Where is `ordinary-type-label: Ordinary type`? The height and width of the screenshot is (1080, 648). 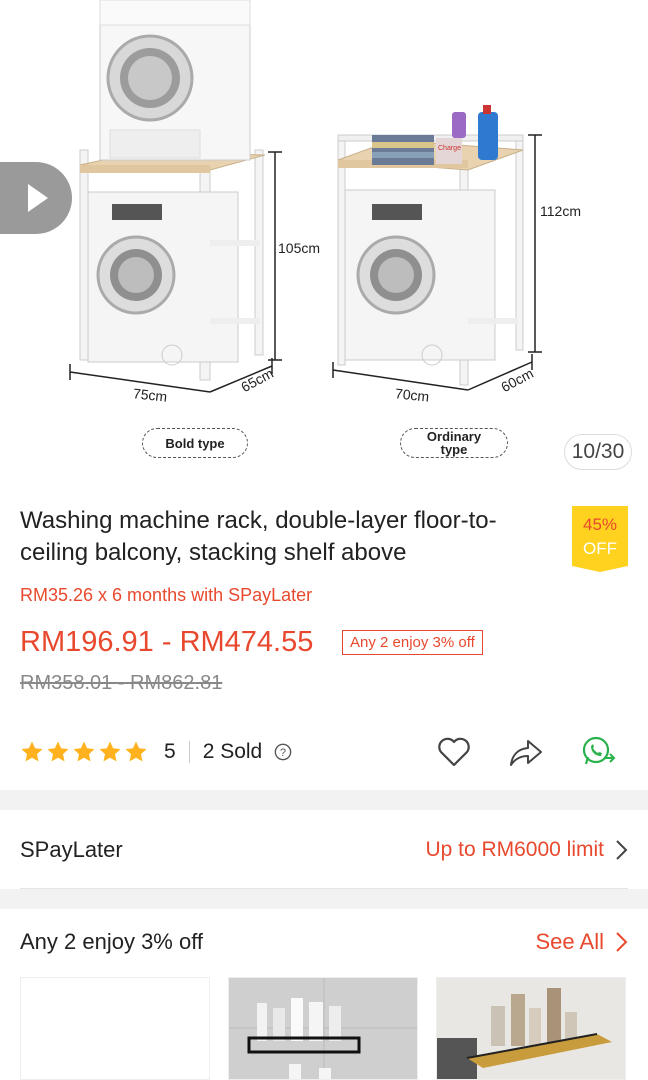 ordinary-type-label: Ordinary type is located at coordinates (454, 443).